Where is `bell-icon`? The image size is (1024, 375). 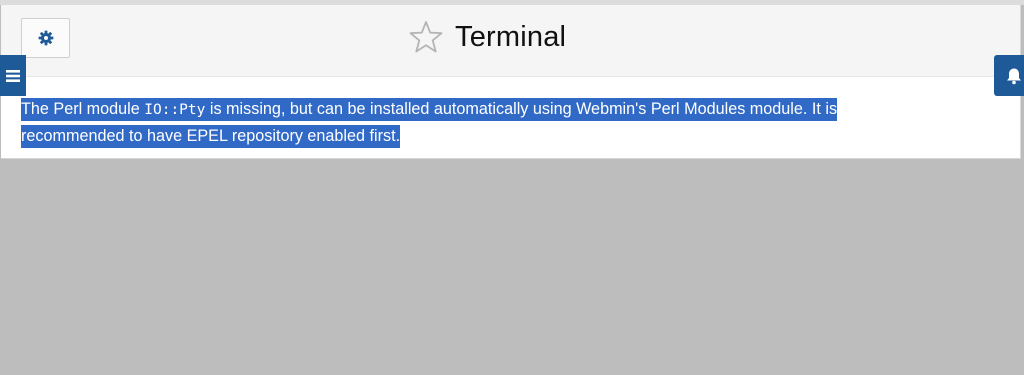 bell-icon is located at coordinates (1014, 76).